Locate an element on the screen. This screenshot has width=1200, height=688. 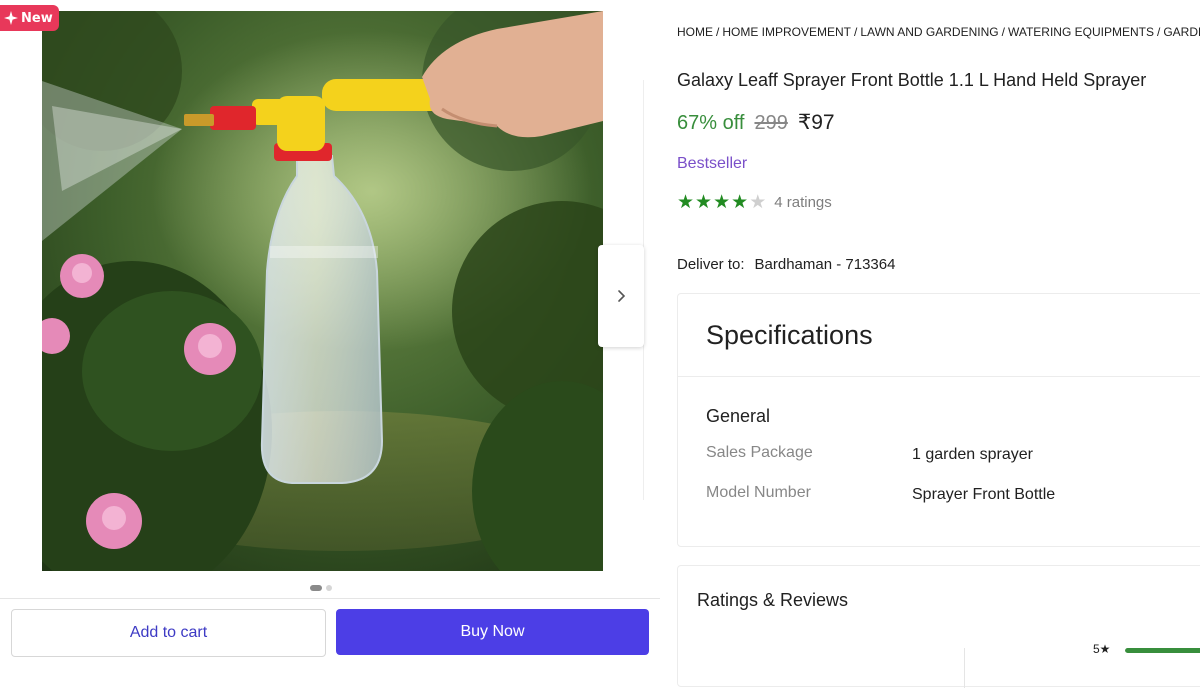
carousel-dots is located at coordinates (321, 588).